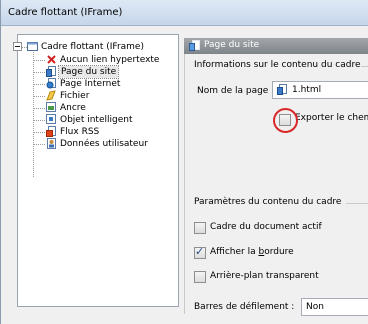 This screenshot has width=368, height=324. Describe the element at coordinates (104, 144) in the screenshot. I see `tree-item-label: Données utilisateur` at that location.